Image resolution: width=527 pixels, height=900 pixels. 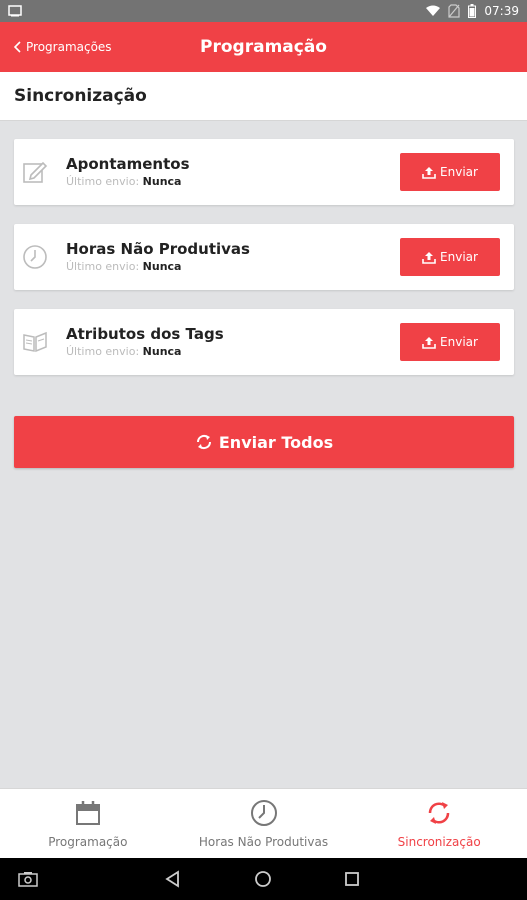 I want to click on camera-icon, so click(x=28, y=879).